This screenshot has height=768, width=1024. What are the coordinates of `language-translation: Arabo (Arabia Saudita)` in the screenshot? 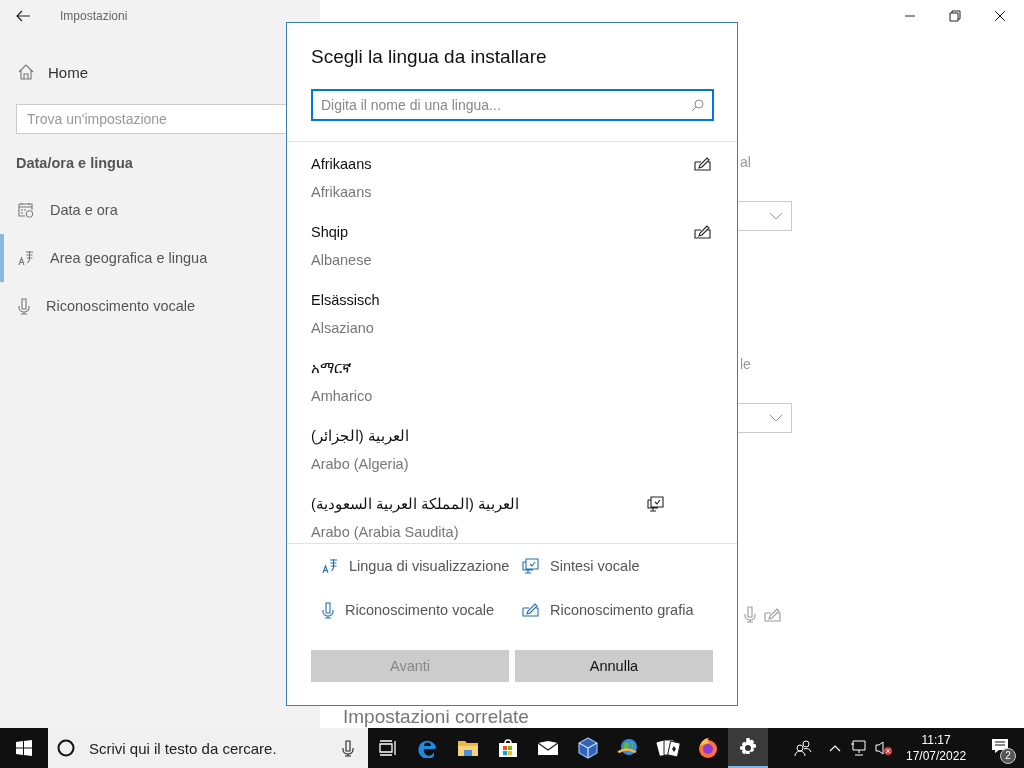 It's located at (385, 532).